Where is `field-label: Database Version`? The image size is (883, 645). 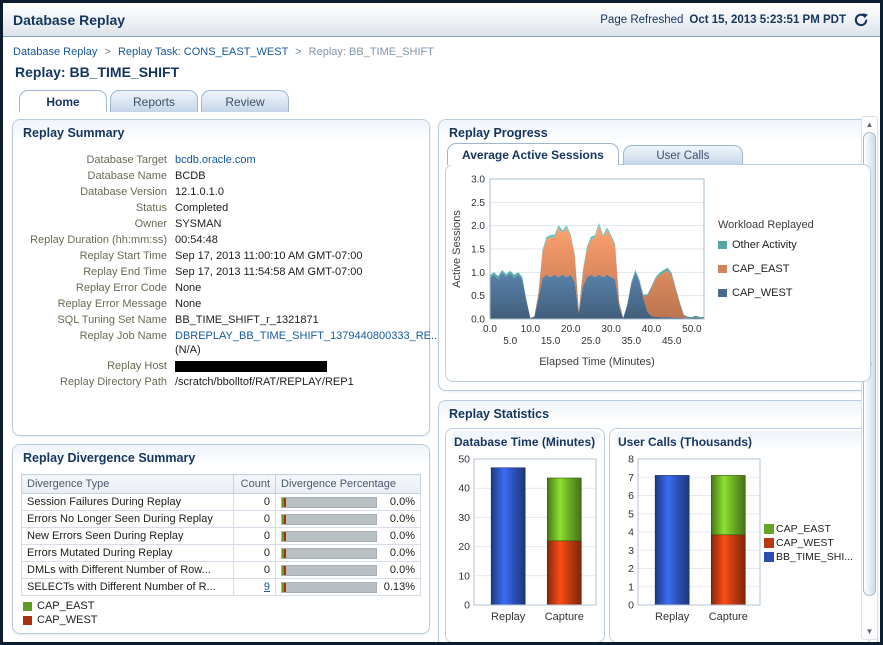
field-label: Database Version is located at coordinates (123, 192).